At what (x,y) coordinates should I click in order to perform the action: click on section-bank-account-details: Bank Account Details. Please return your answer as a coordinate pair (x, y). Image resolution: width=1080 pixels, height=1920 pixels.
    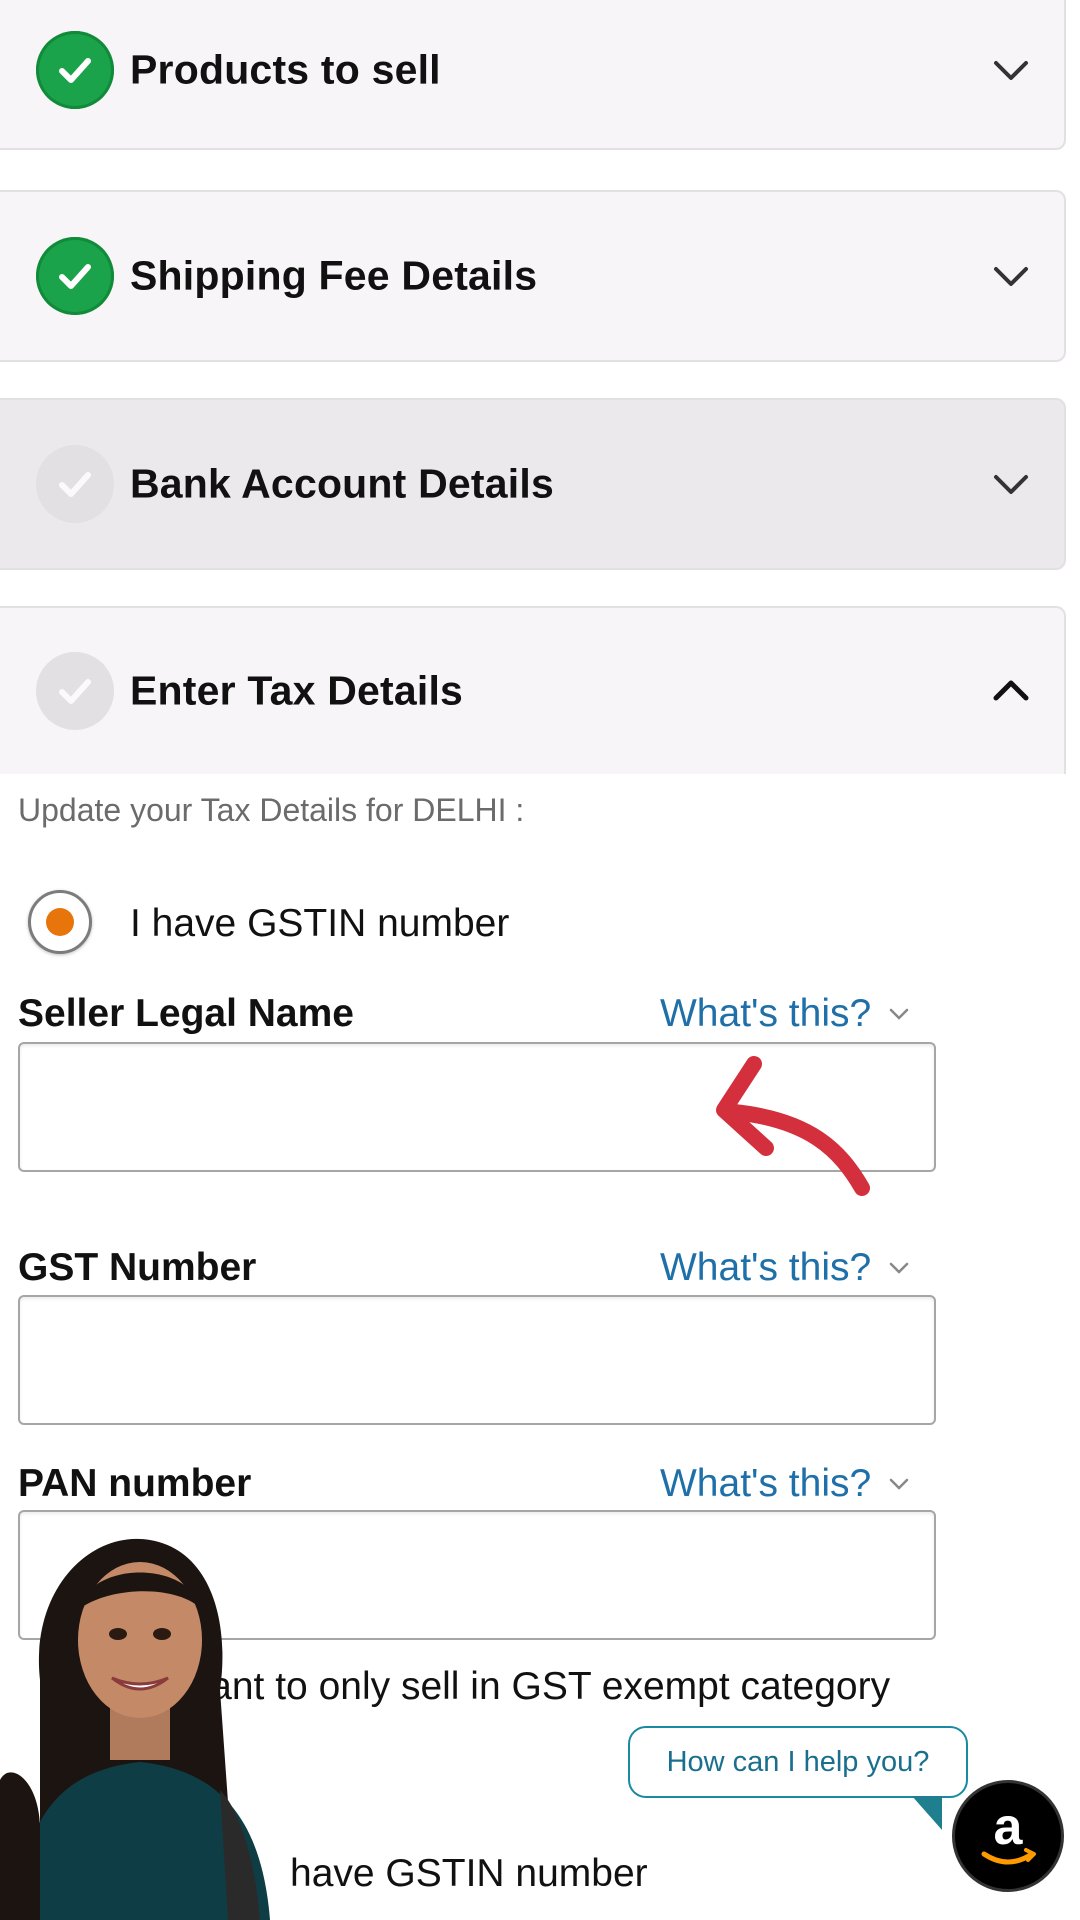
    Looking at the image, I should click on (533, 484).